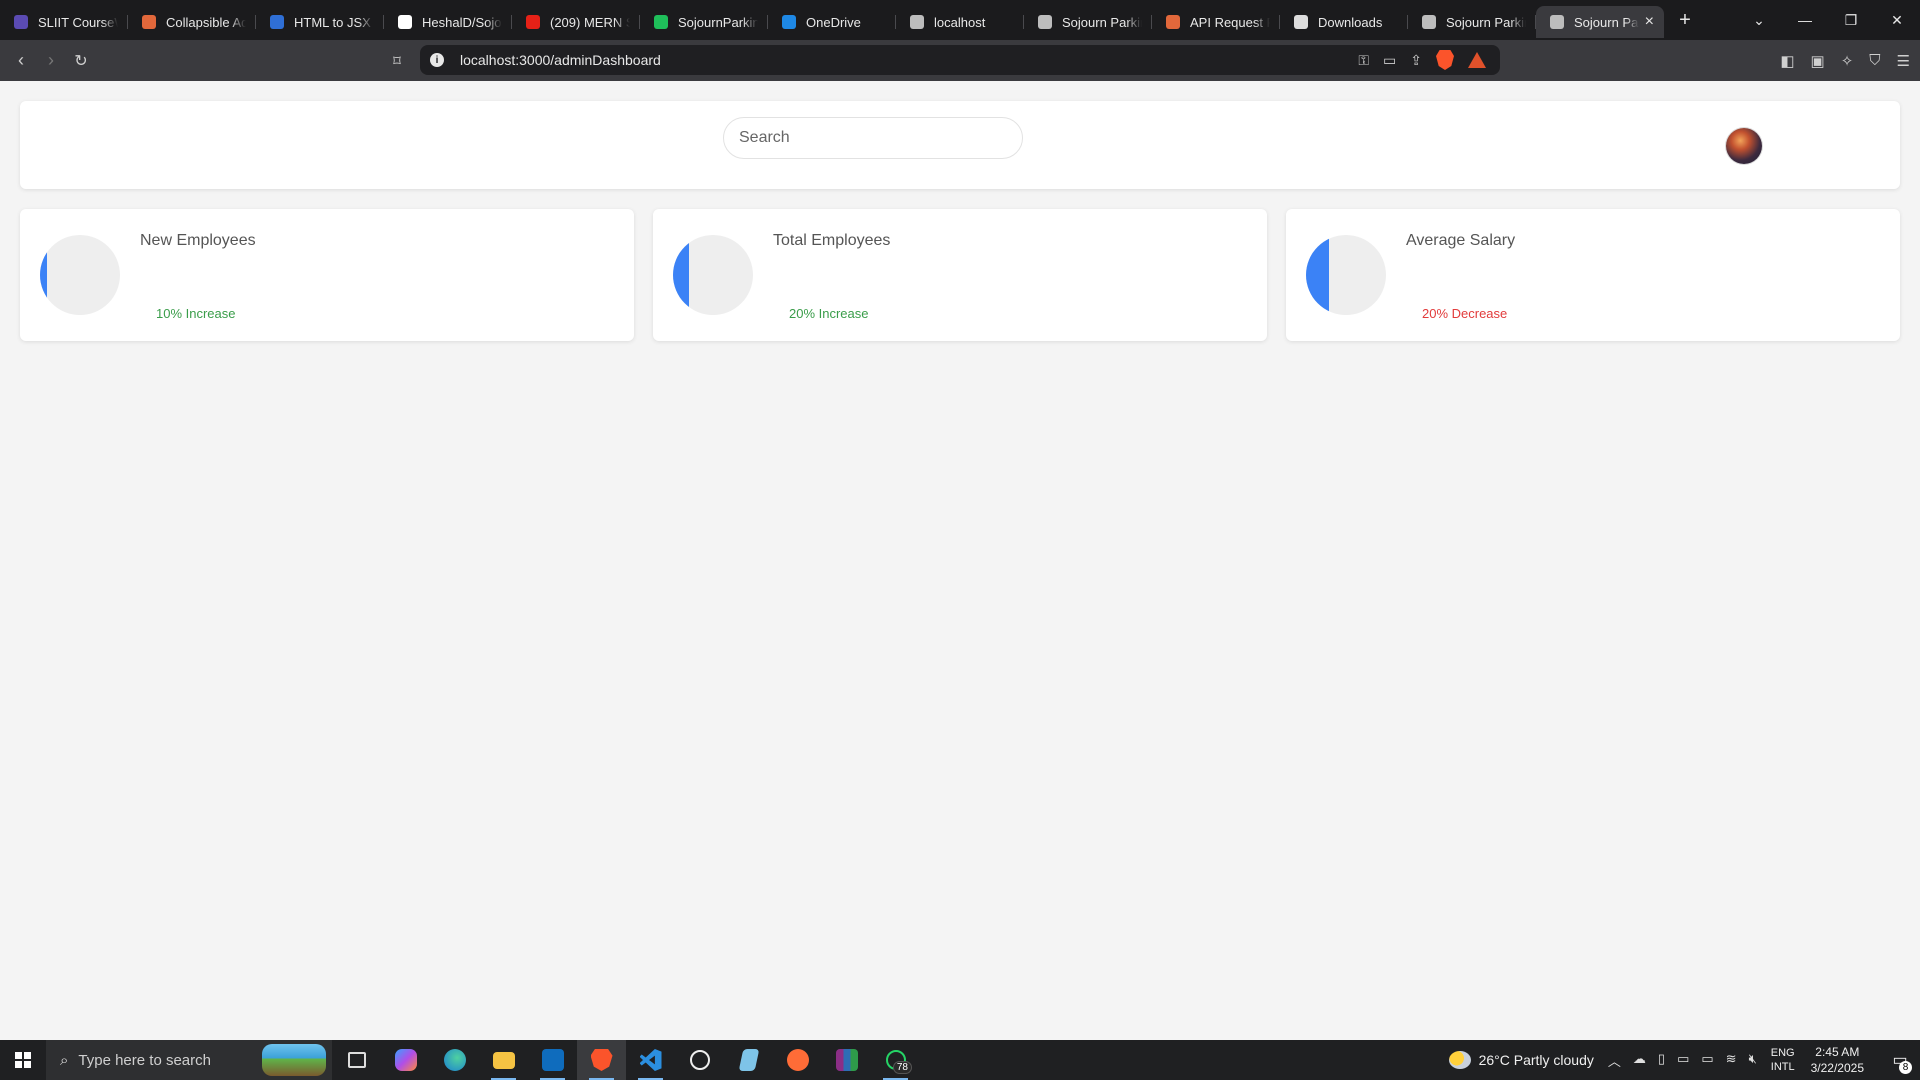  What do you see at coordinates (1753, 1060) in the screenshot?
I see `volume-muted-icon: 🔇︎` at bounding box center [1753, 1060].